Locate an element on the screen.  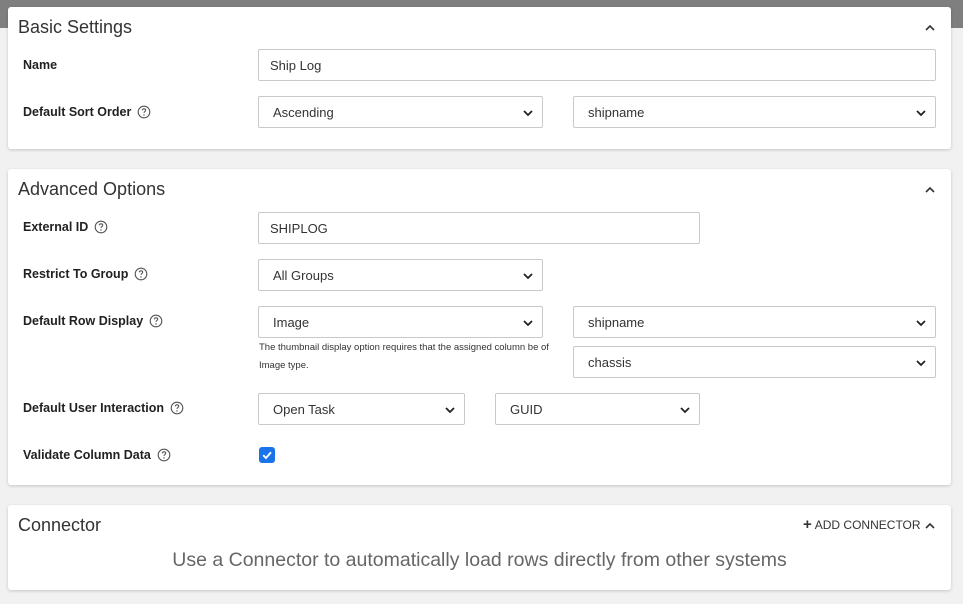
label-text: Default User Interaction is located at coordinates (94, 408).